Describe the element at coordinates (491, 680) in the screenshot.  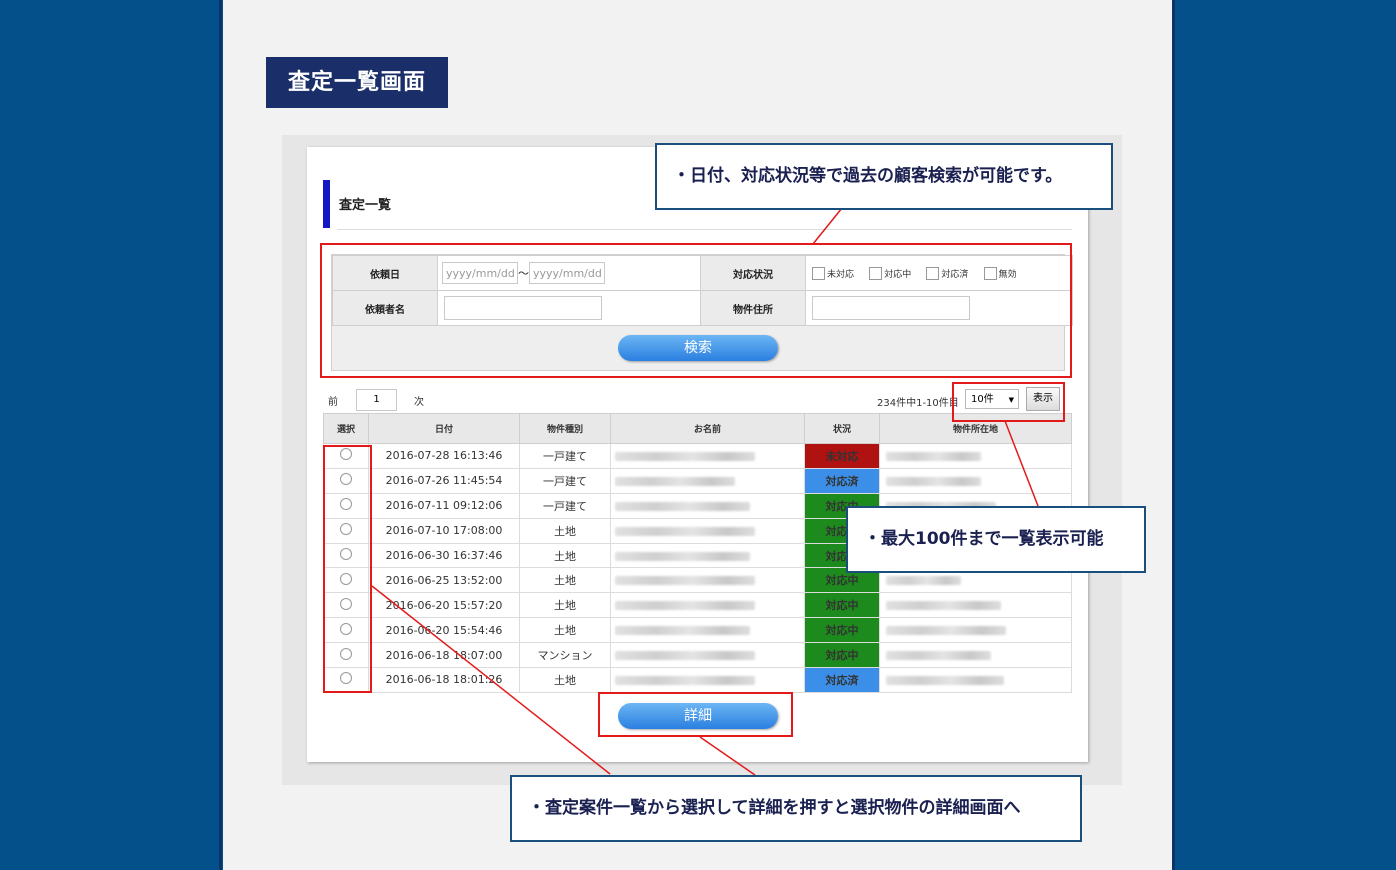
I see `select-callout-line` at that location.